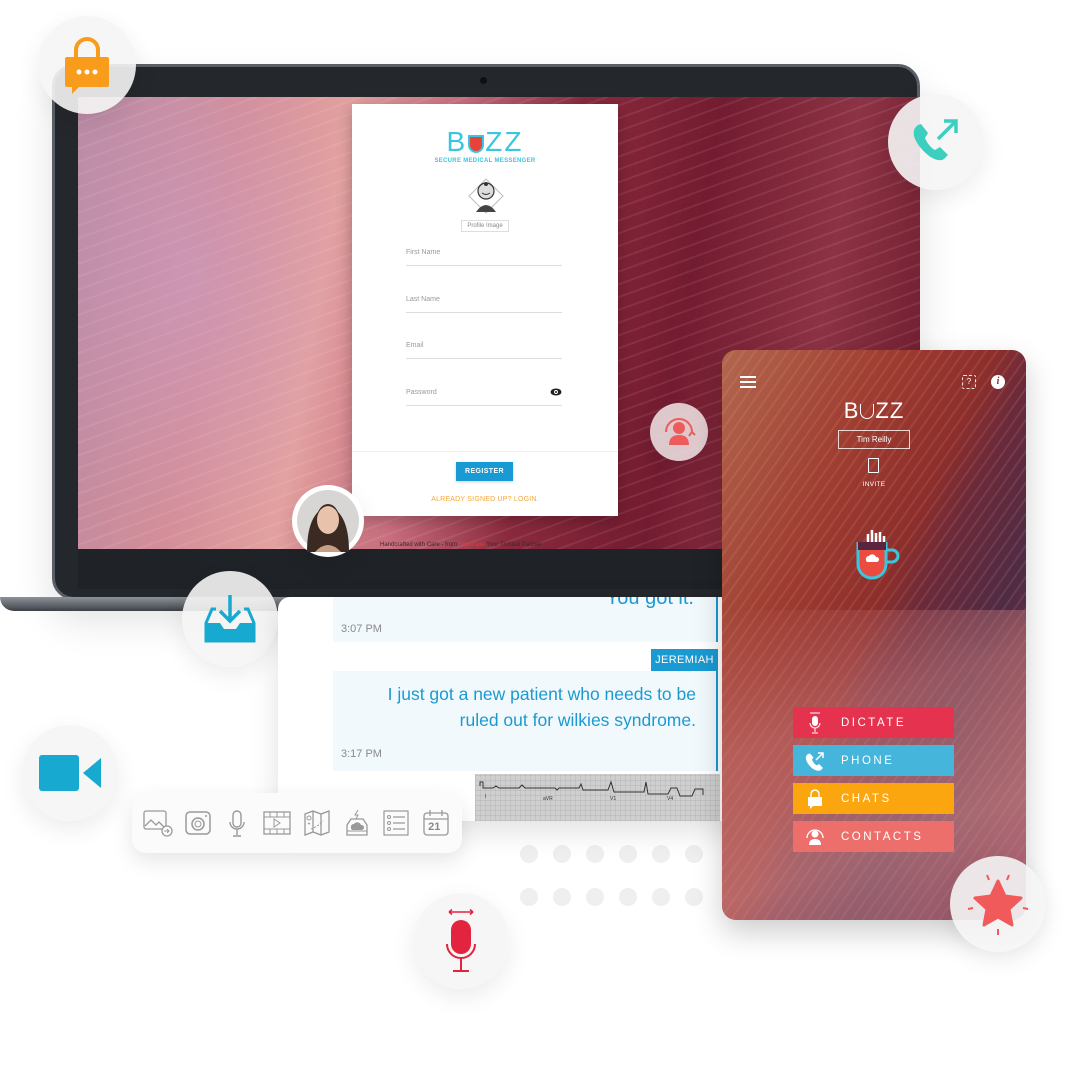 The image size is (1080, 1070). I want to click on first-name-field: First Name, so click(484, 256).